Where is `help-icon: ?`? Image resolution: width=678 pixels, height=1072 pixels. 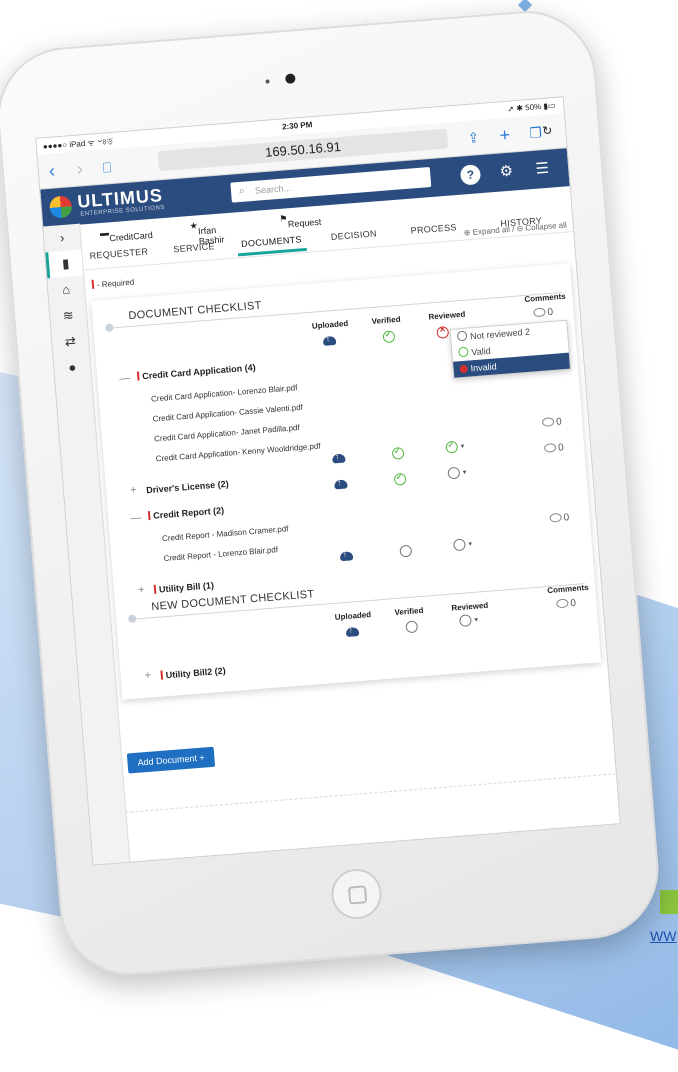
help-icon: ? is located at coordinates (470, 175).